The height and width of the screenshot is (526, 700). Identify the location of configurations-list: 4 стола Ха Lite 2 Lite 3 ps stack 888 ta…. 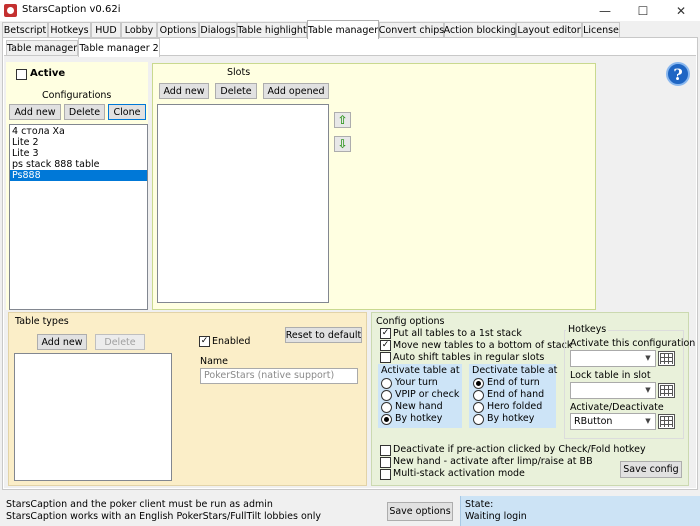
(78, 217).